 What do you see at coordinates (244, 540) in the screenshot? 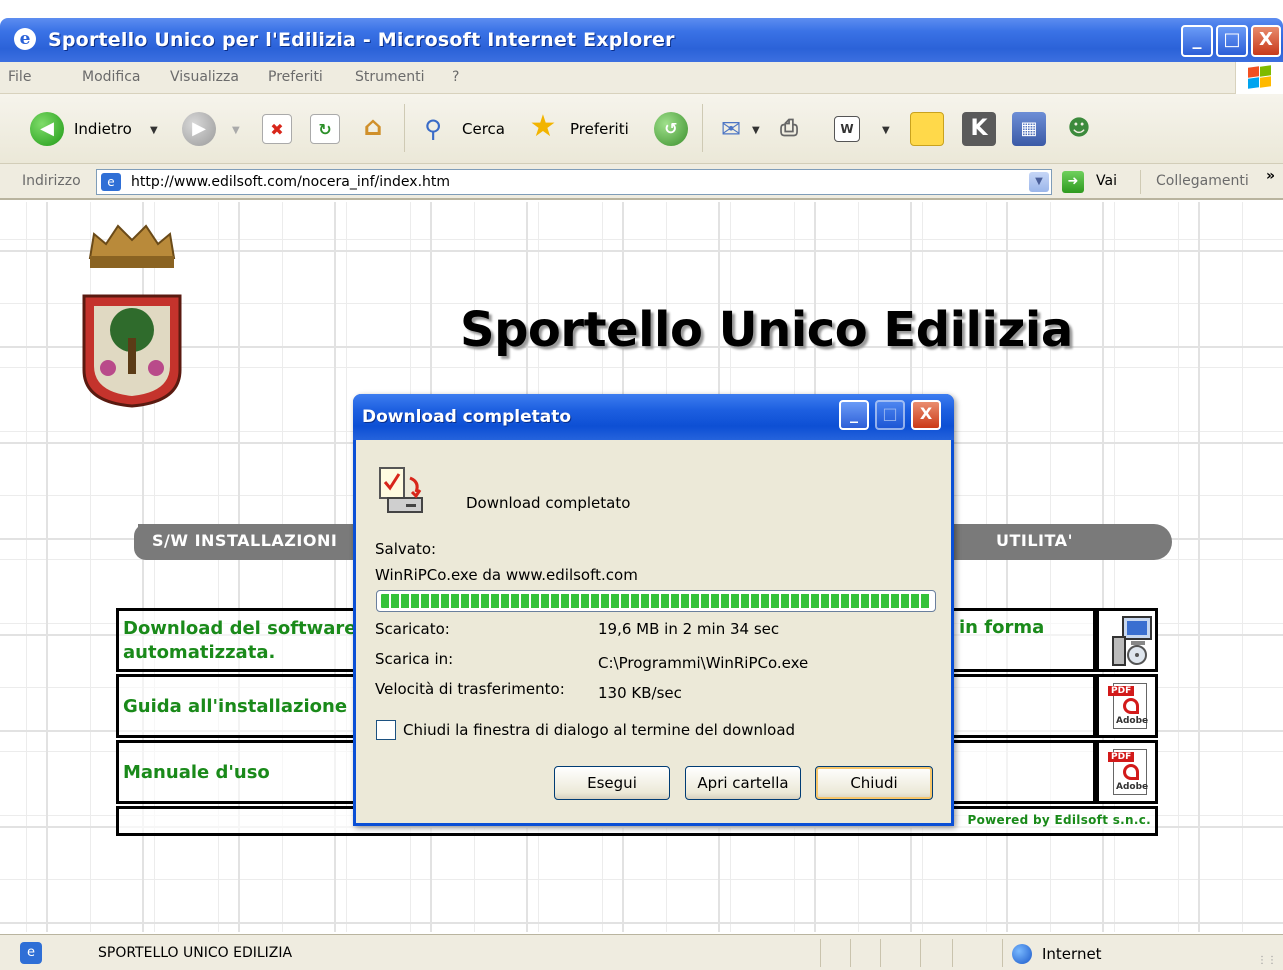
I see `section-installazioni: S/W INSTALLAZIONI` at bounding box center [244, 540].